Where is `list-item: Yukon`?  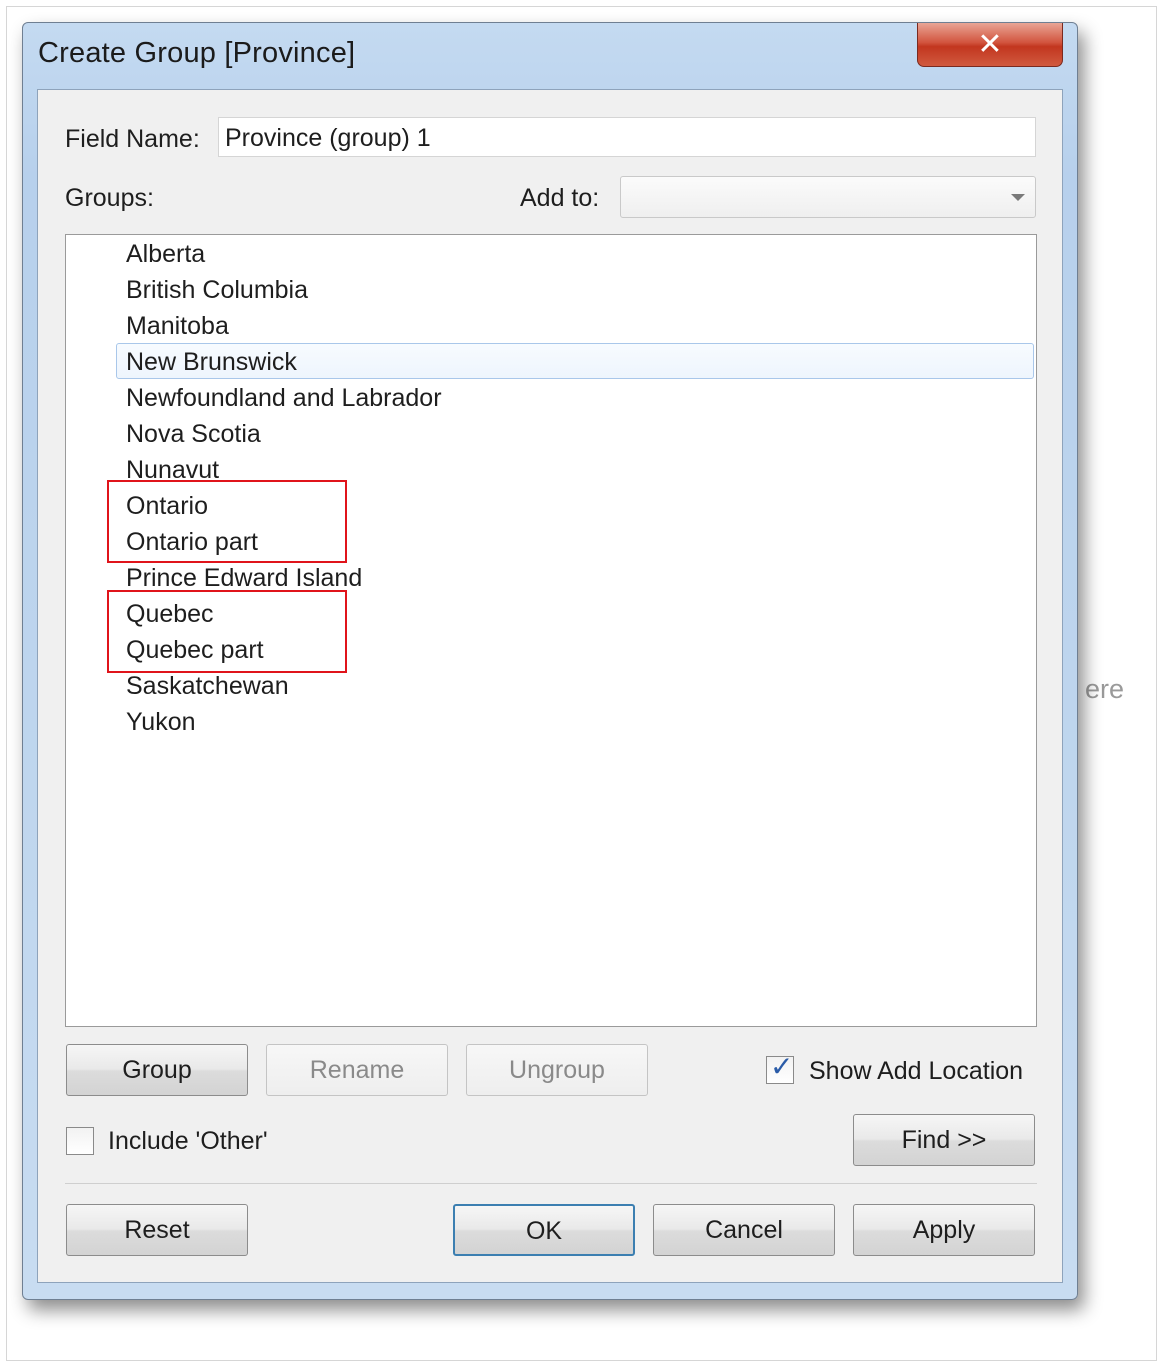 list-item: Yukon is located at coordinates (161, 722).